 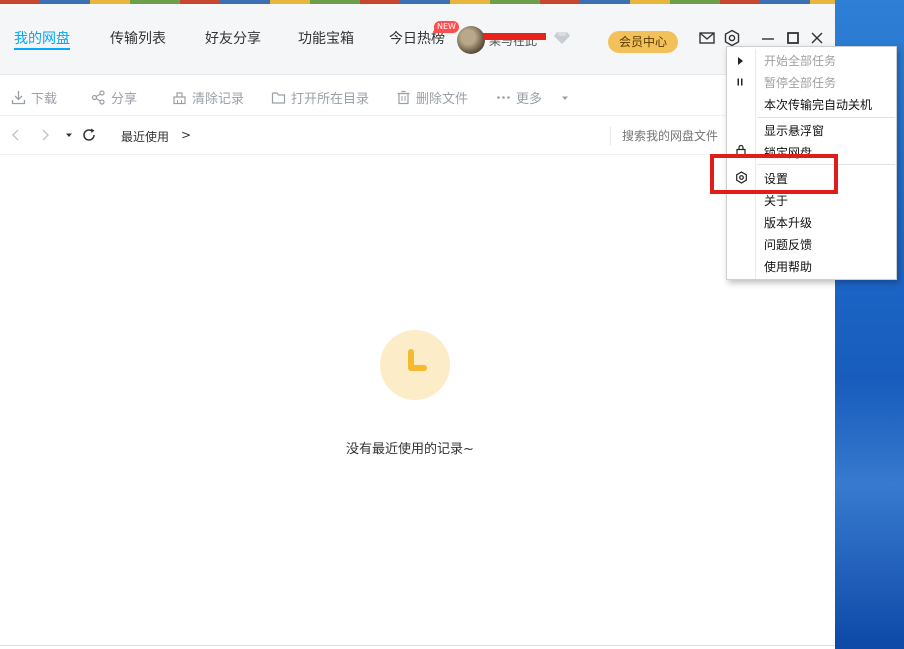 I want to click on menu-version-upgrade: 版本升级, so click(x=788, y=222).